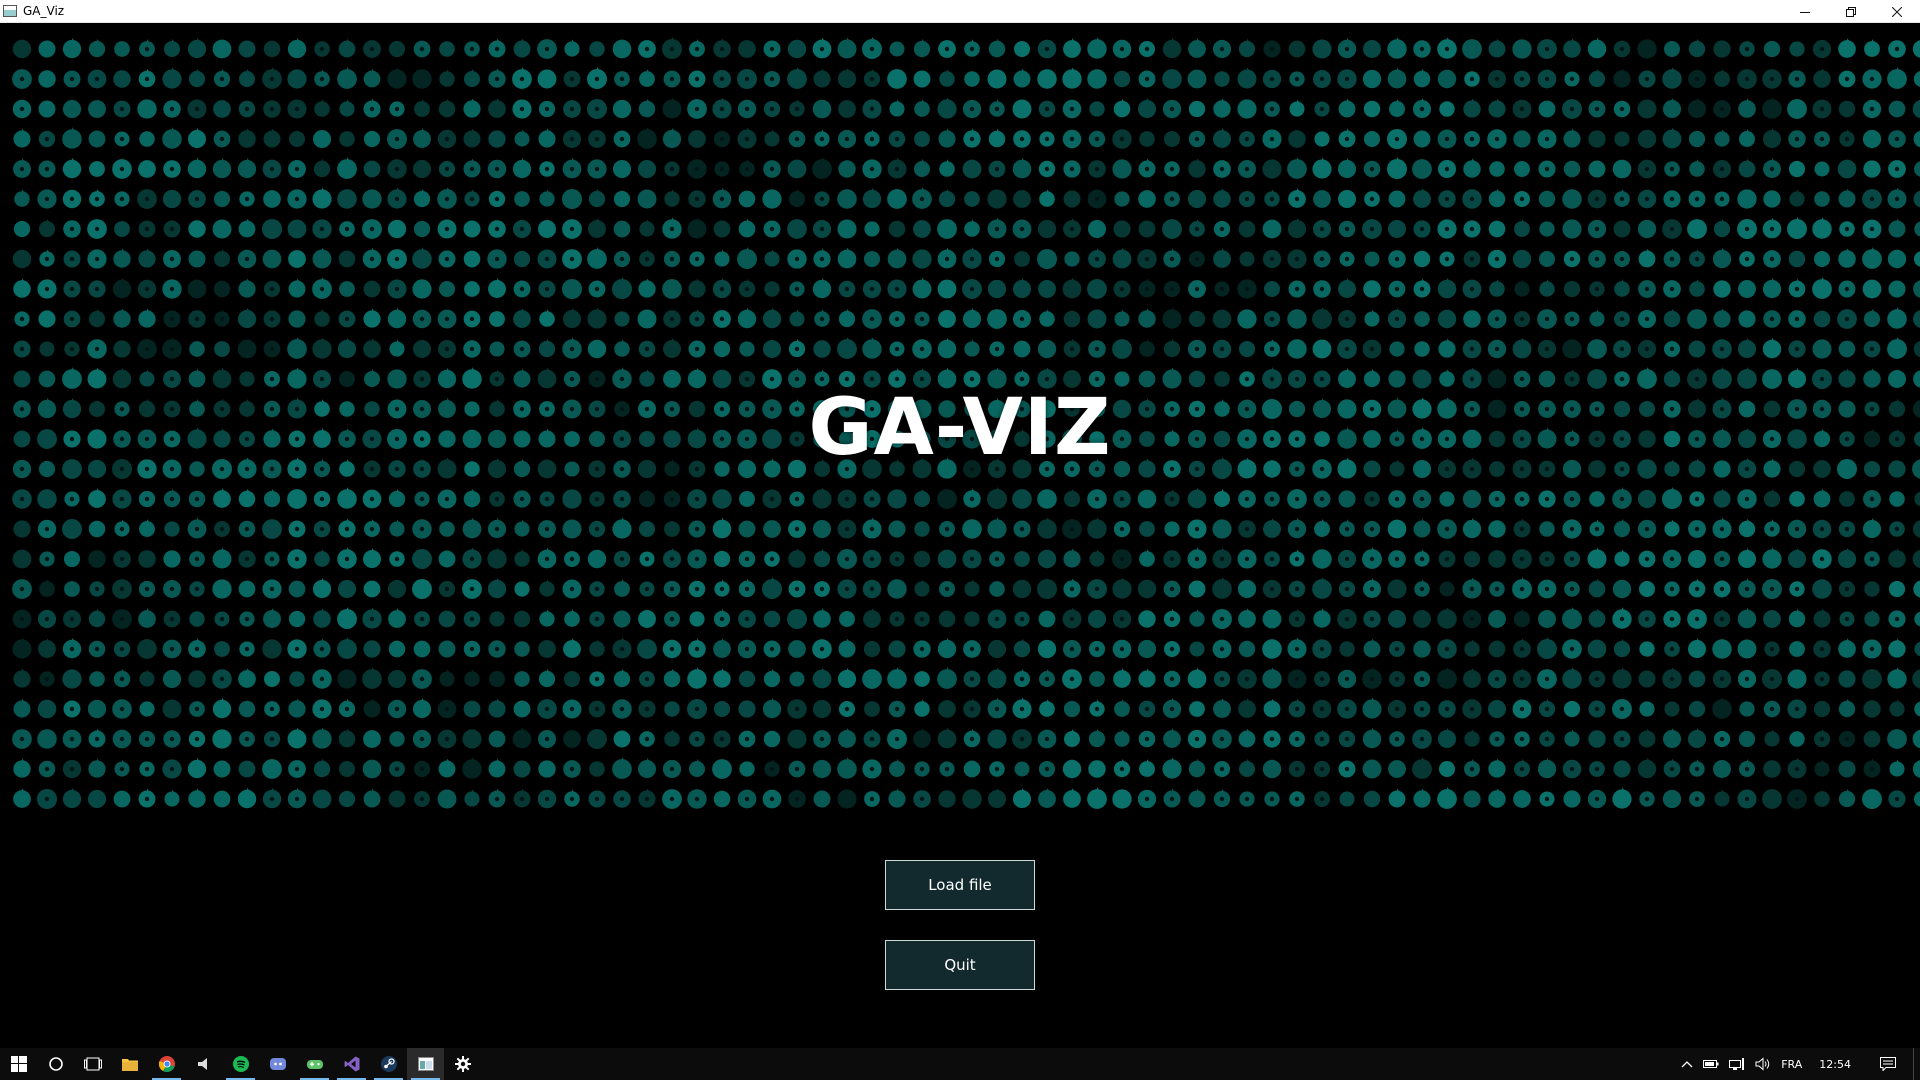  Describe the element at coordinates (1791, 1064) in the screenshot. I see `tray-language: FRA` at that location.